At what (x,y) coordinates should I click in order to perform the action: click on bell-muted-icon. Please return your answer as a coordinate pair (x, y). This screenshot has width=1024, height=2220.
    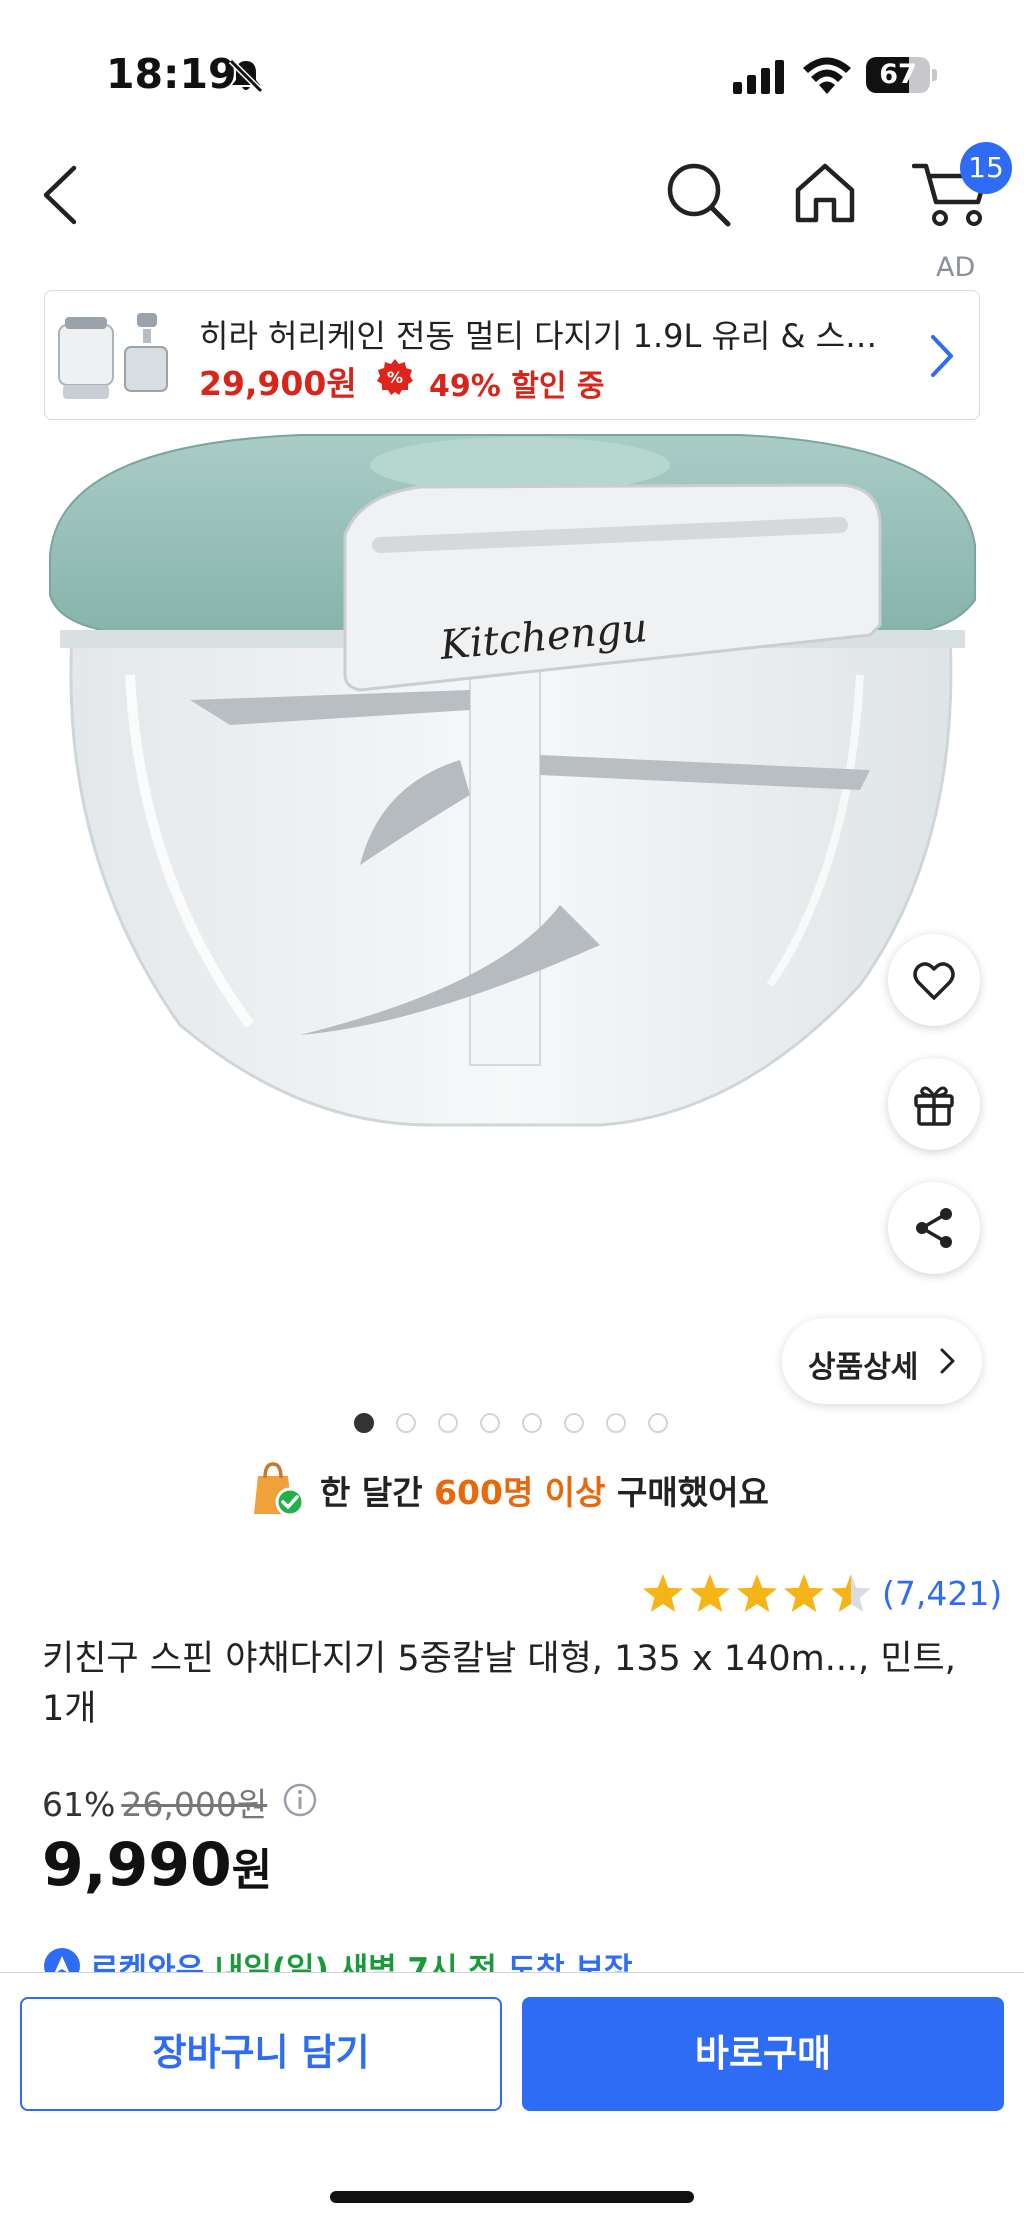
    Looking at the image, I should click on (246, 76).